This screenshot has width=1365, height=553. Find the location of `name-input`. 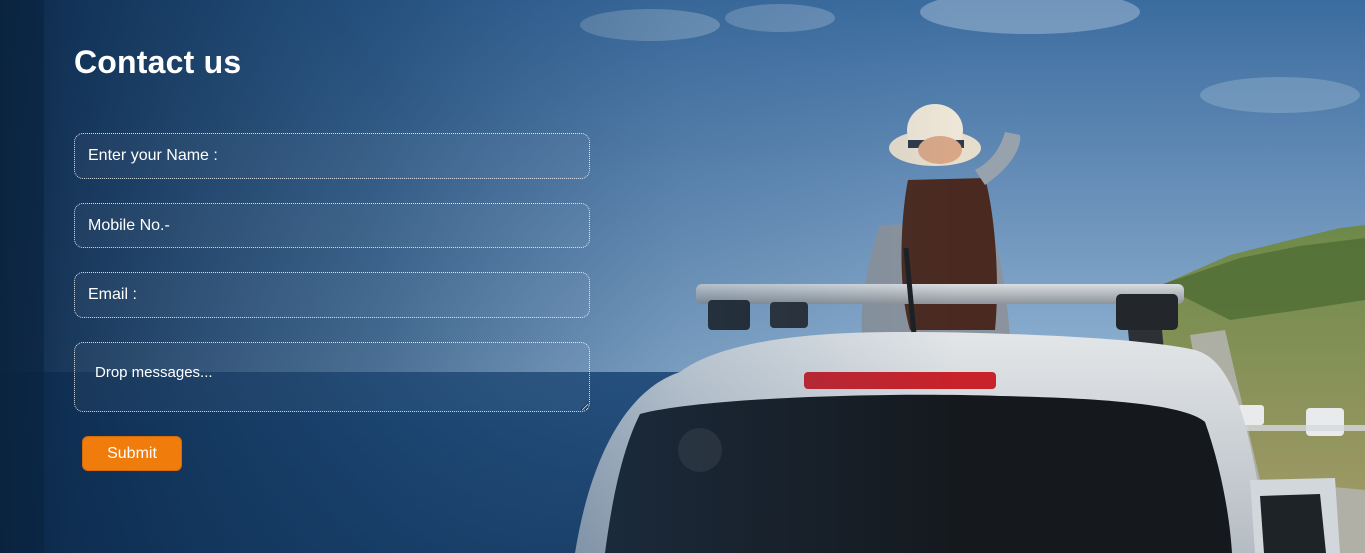

name-input is located at coordinates (332, 156).